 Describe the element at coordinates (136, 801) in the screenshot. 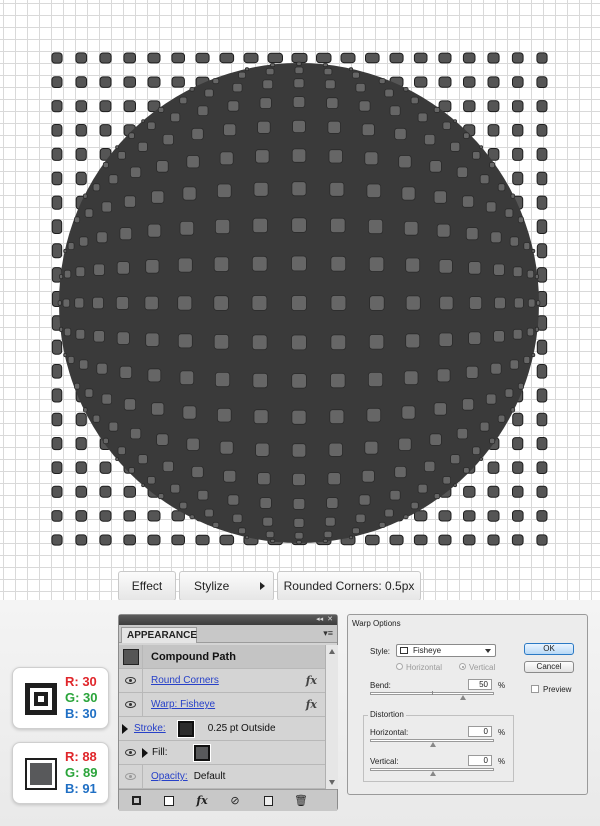

I see `add-stroke-icon` at that location.